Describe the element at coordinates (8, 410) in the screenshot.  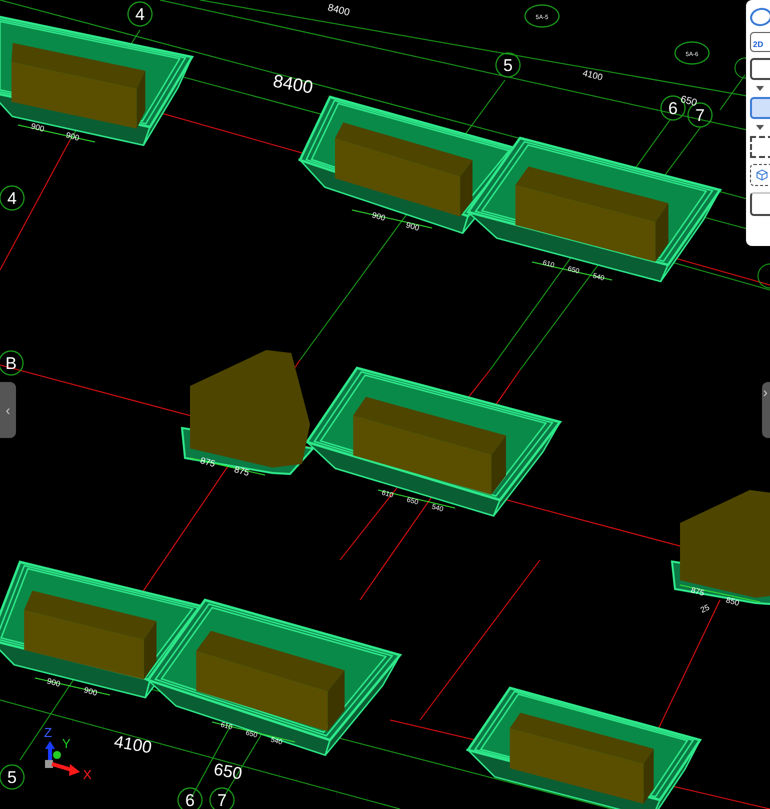
I see `left-panel-tab: ‹` at that location.